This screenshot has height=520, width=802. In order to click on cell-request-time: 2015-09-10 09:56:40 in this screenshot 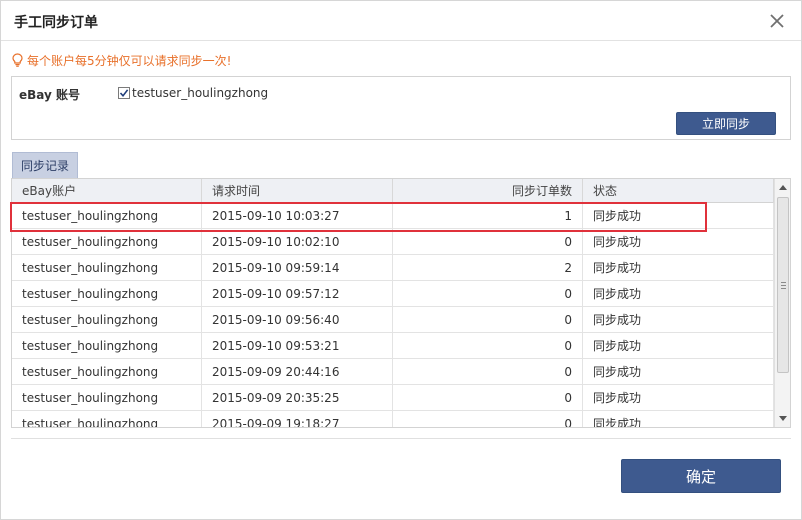, I will do `click(297, 320)`.